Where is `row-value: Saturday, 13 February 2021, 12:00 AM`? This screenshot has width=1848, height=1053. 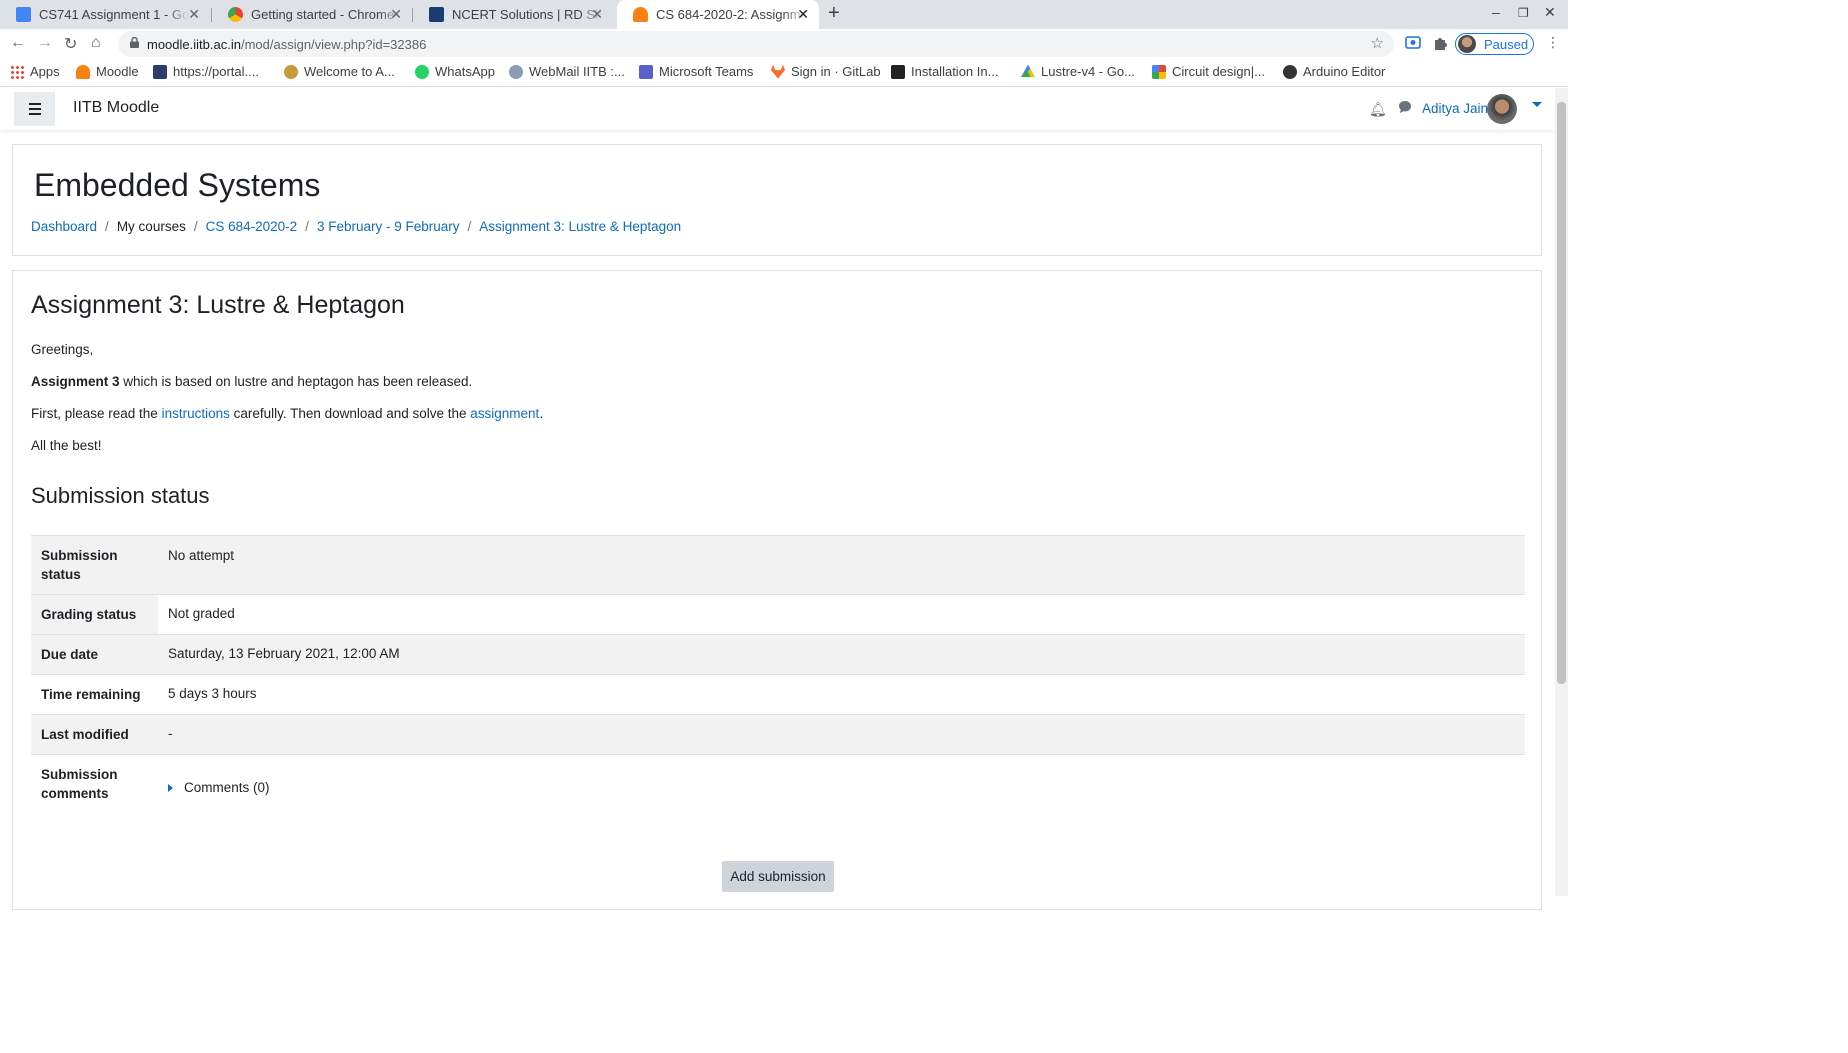 row-value: Saturday, 13 February 2021, 12:00 AM is located at coordinates (284, 653).